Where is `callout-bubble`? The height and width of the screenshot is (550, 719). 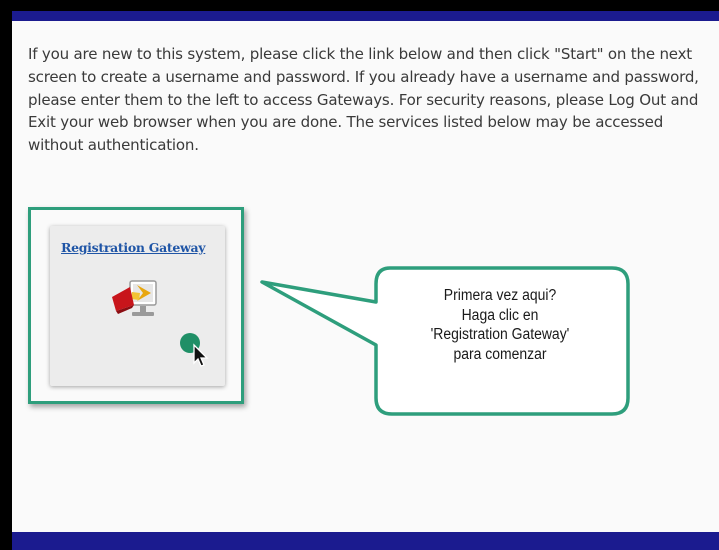 callout-bubble is located at coordinates (445, 341).